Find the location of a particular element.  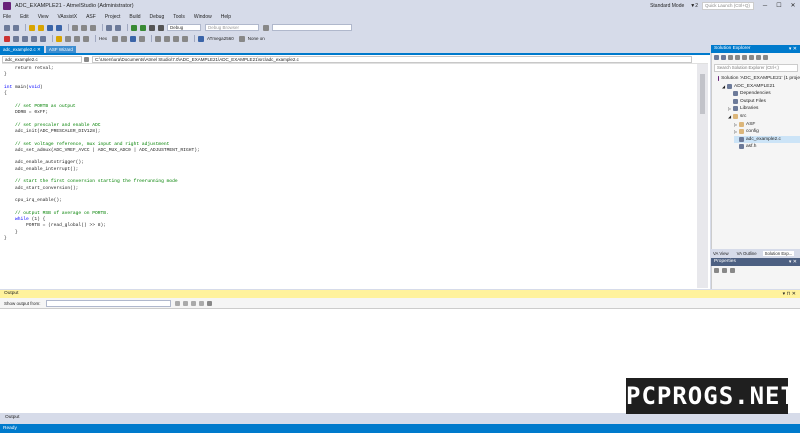

rebuild-icon is located at coordinates (161, 27).